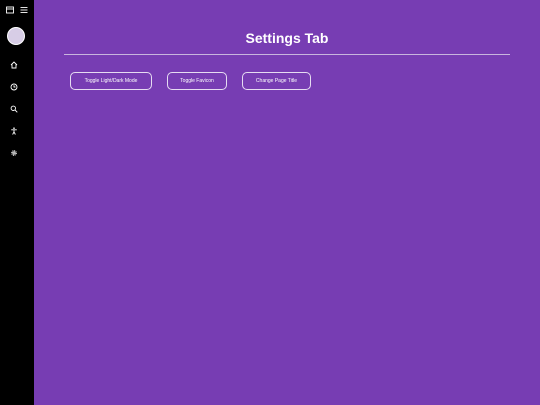 The height and width of the screenshot is (405, 540). I want to click on avatar, so click(16, 36).